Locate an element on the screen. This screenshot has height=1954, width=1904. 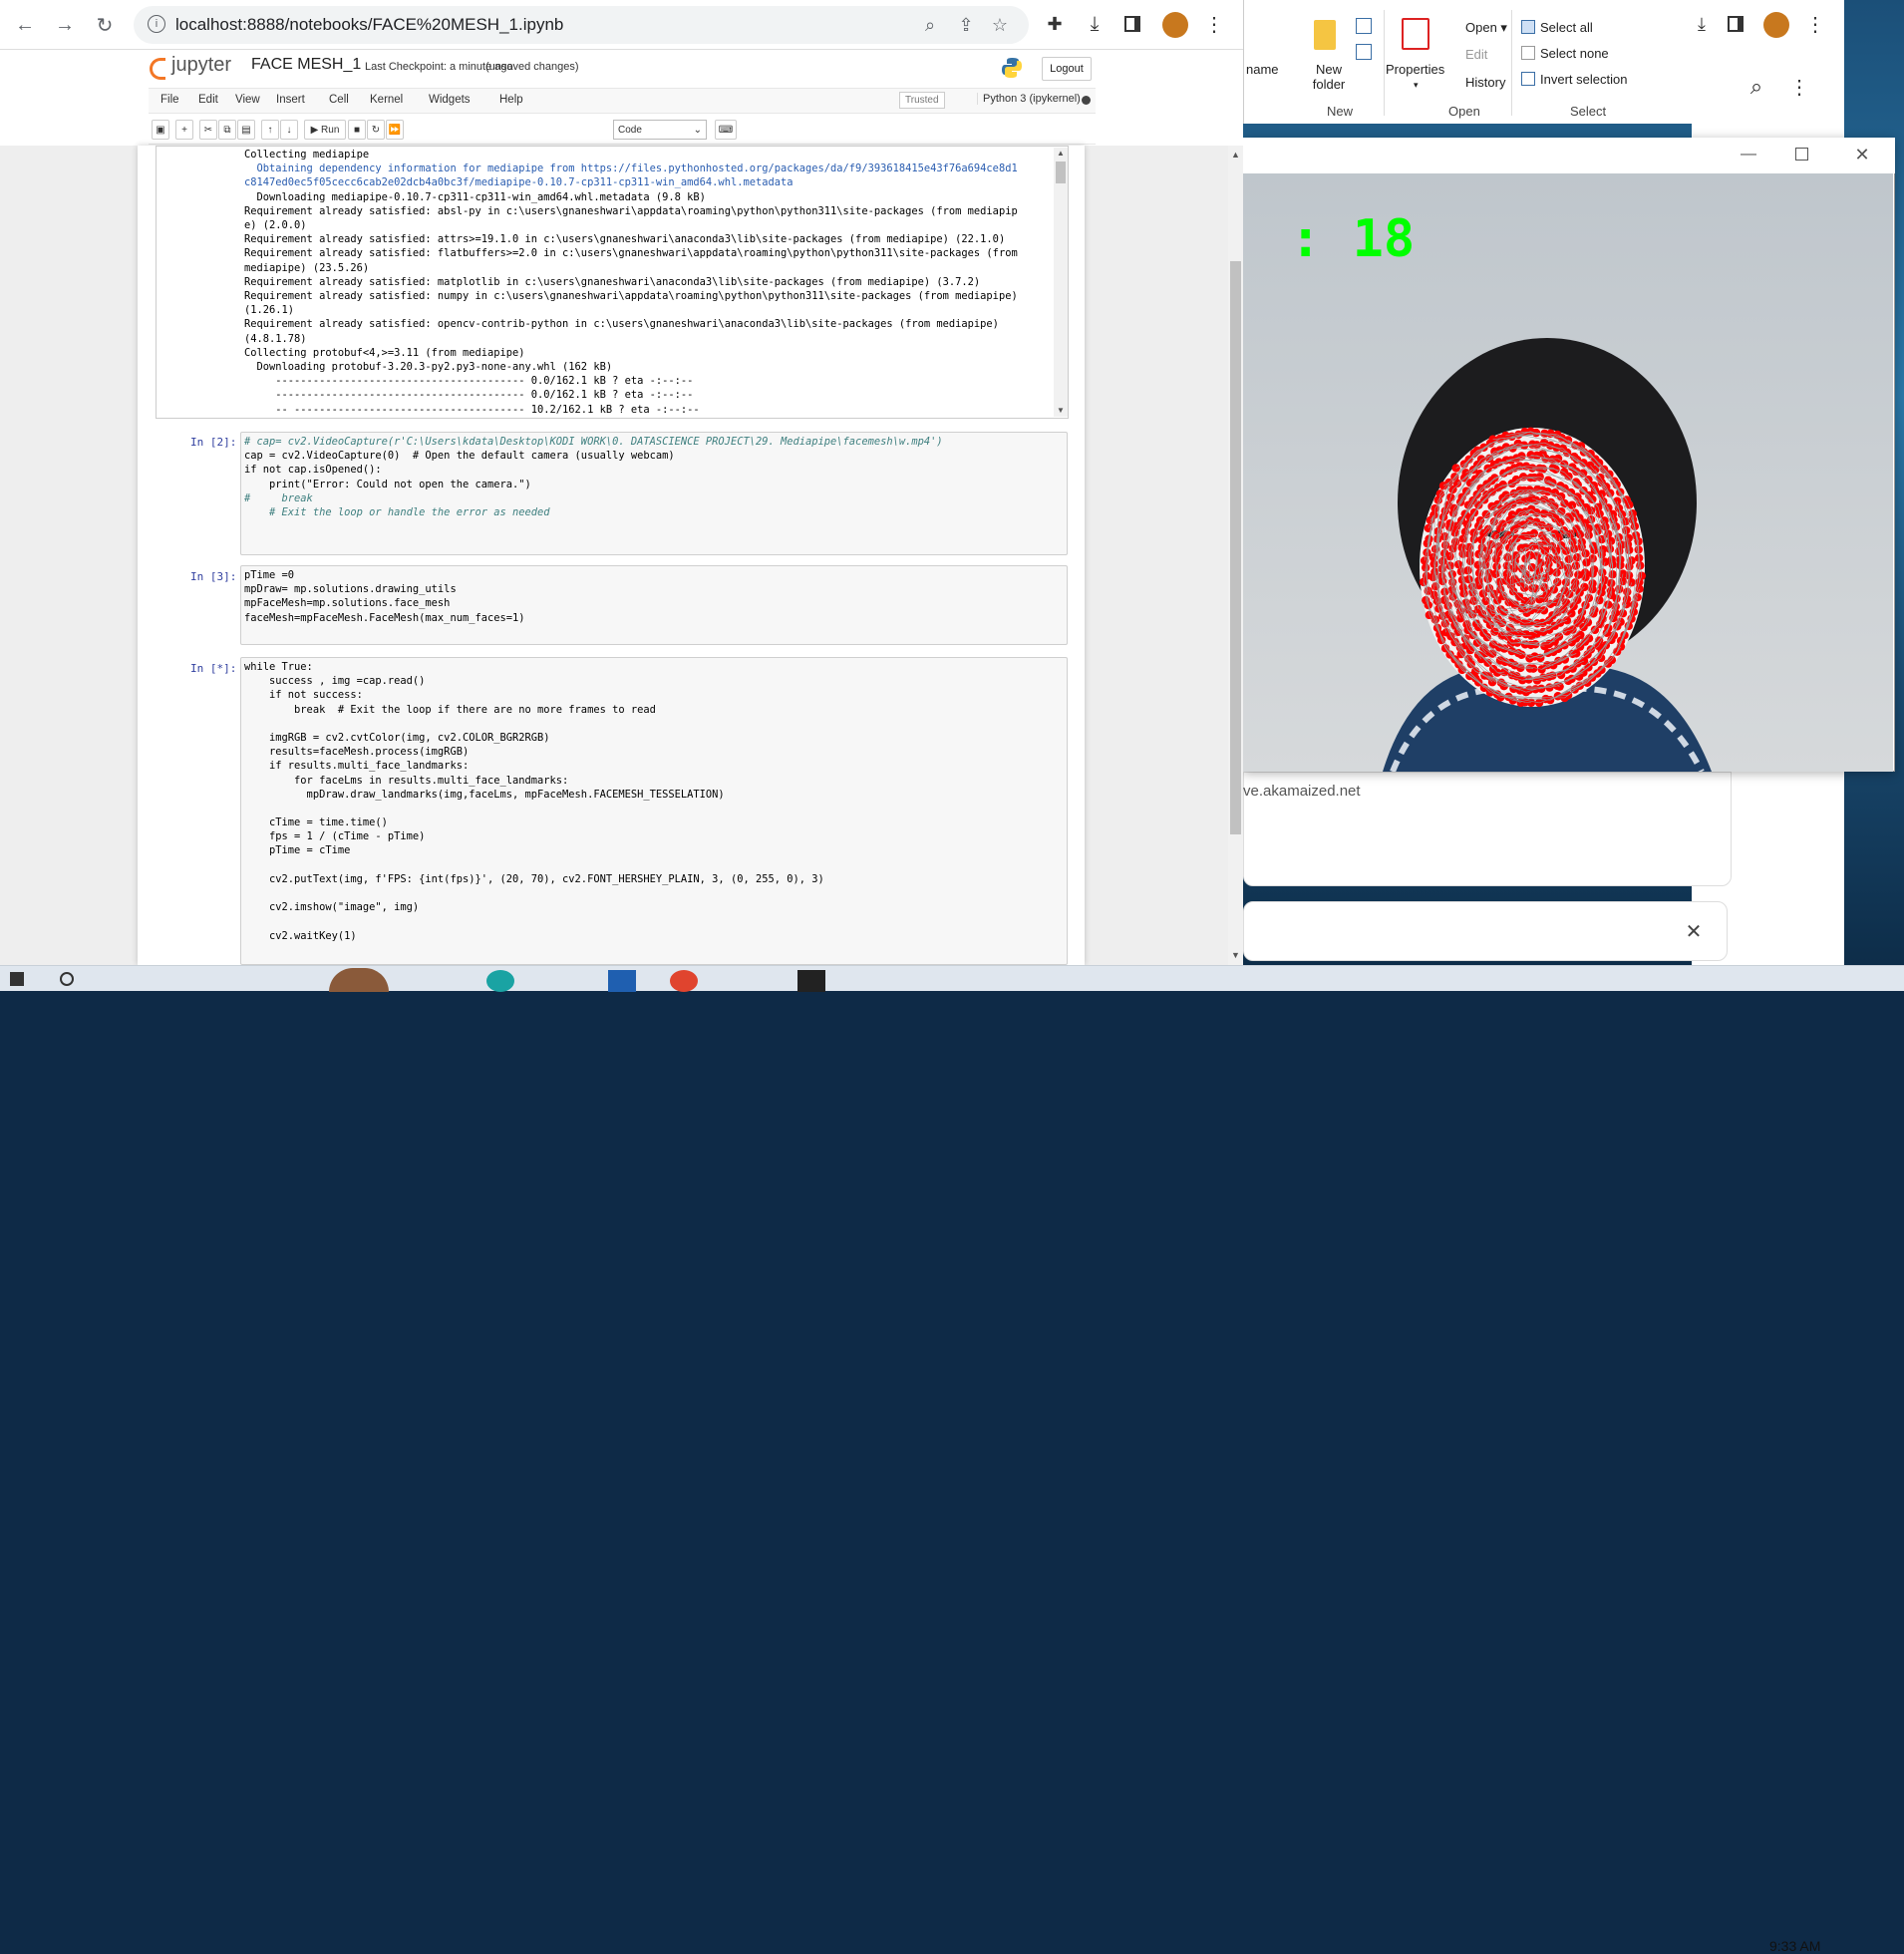
open-button: Open ▾ is located at coordinates (1486, 28).